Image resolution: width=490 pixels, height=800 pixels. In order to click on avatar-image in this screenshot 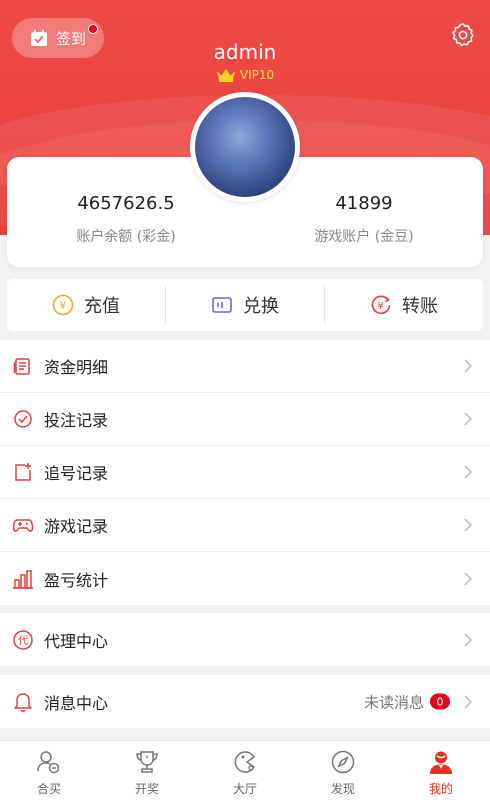, I will do `click(245, 147)`.